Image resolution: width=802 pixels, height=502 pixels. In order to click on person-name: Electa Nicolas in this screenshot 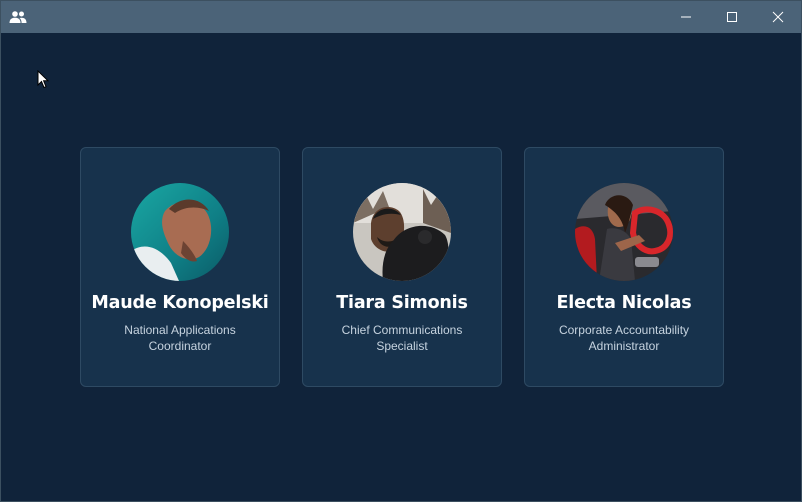, I will do `click(624, 303)`.